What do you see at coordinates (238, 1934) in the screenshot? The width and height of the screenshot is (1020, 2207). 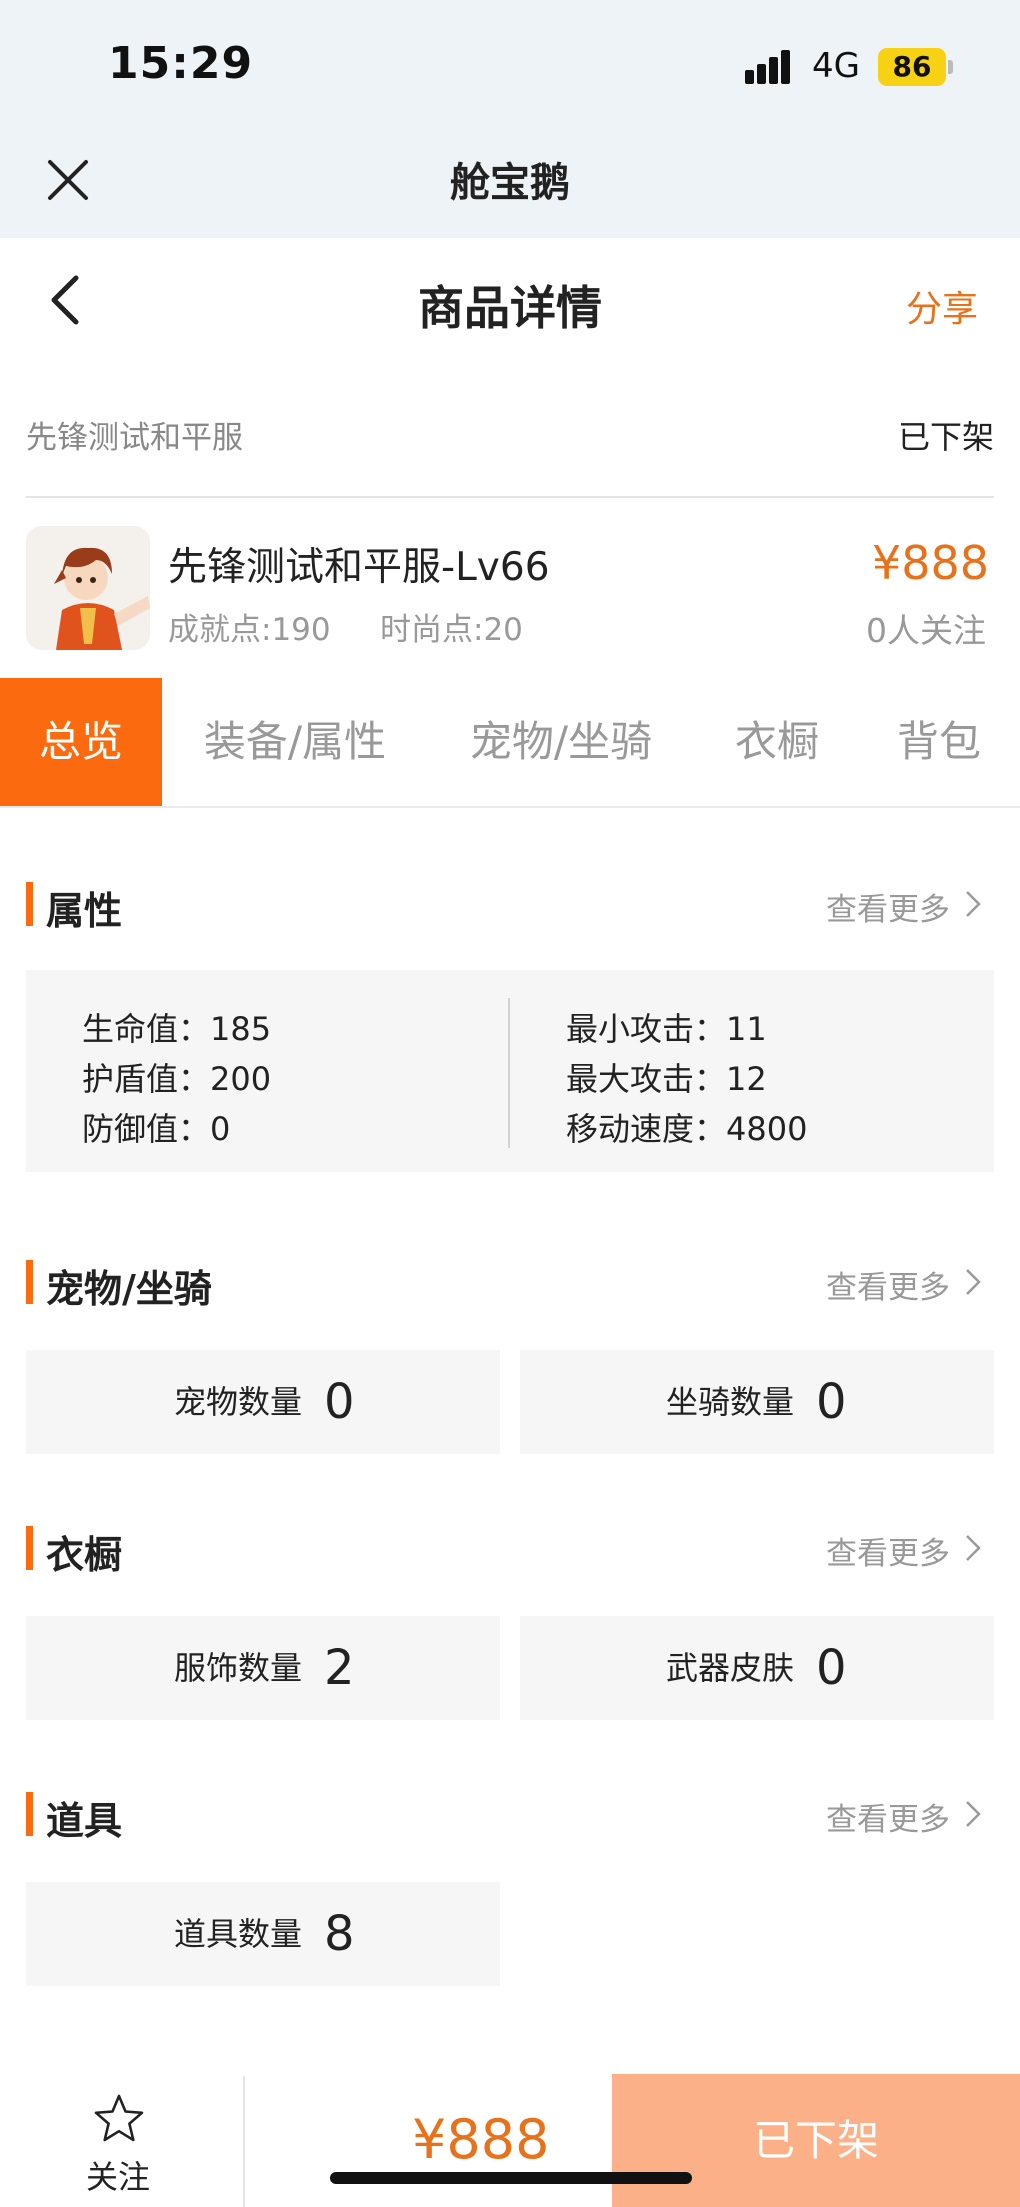 I see `card-label: 道具数量` at bounding box center [238, 1934].